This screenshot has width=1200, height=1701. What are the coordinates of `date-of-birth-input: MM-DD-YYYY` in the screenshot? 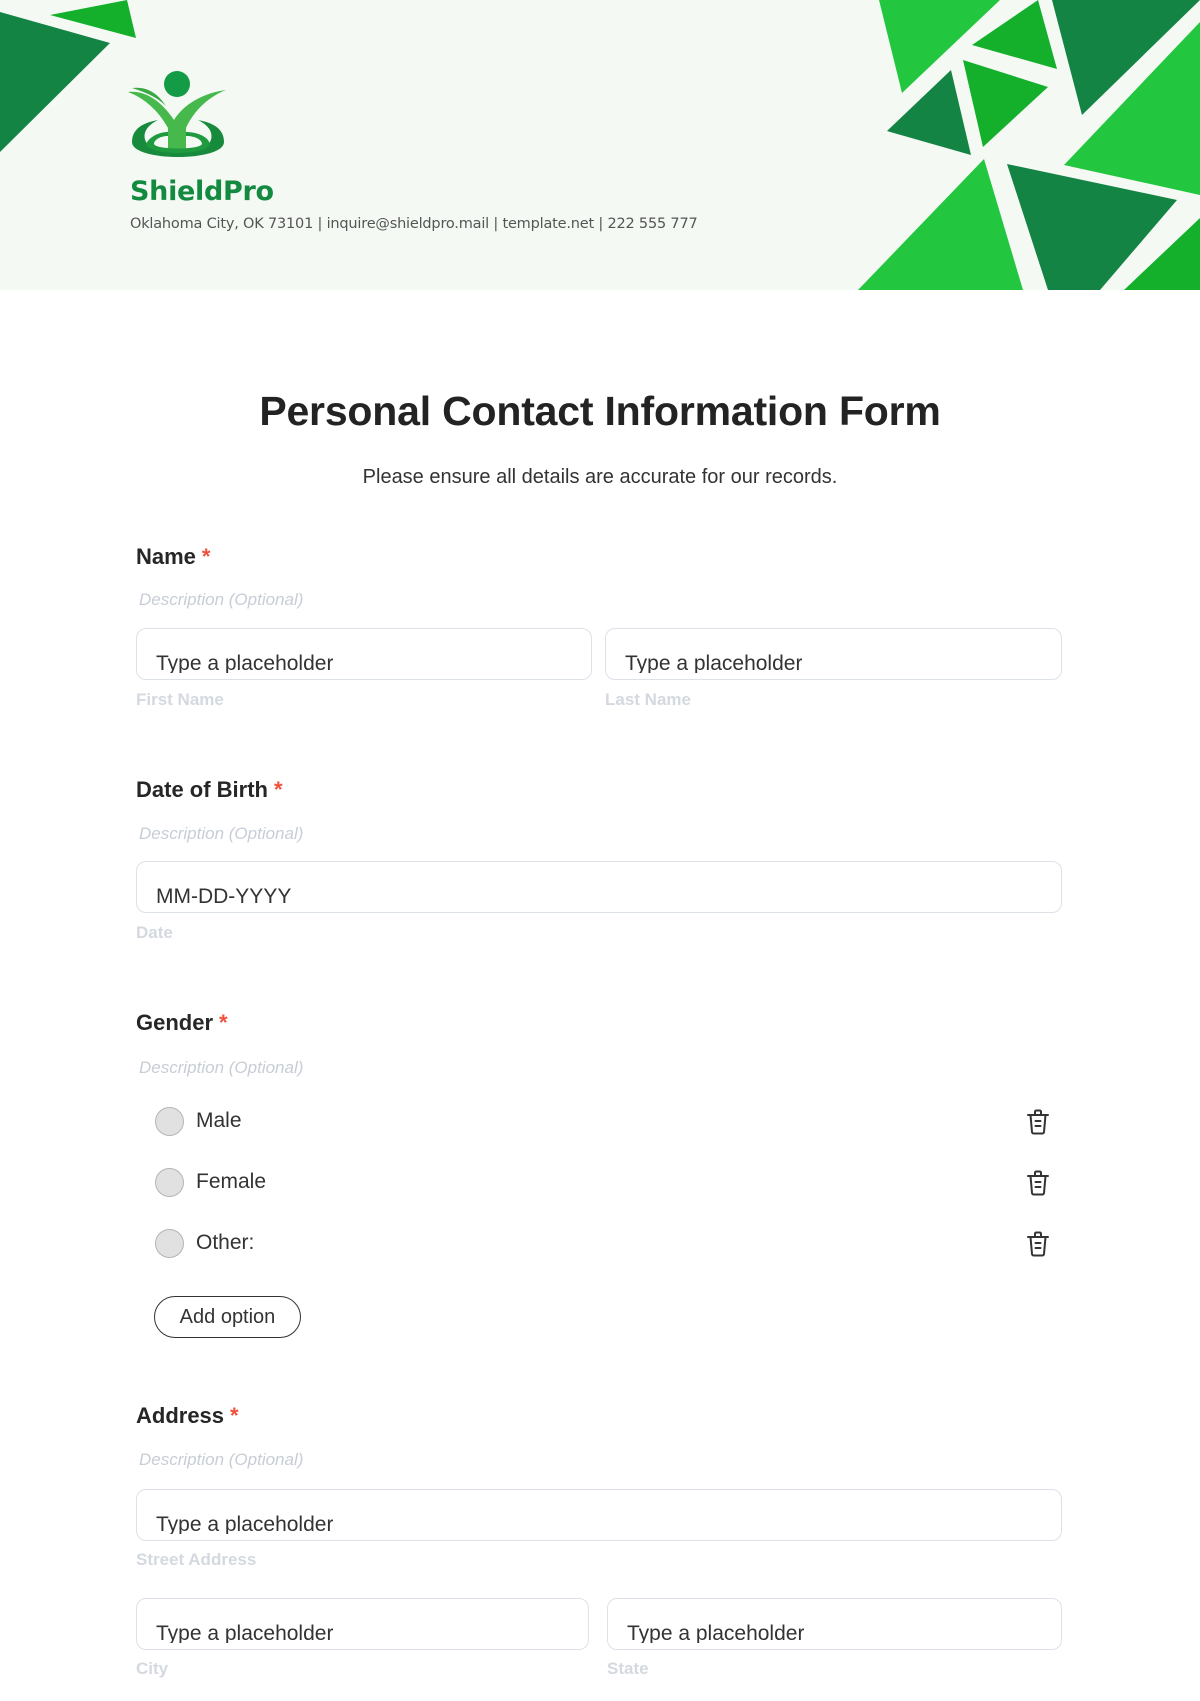 It's located at (599, 887).